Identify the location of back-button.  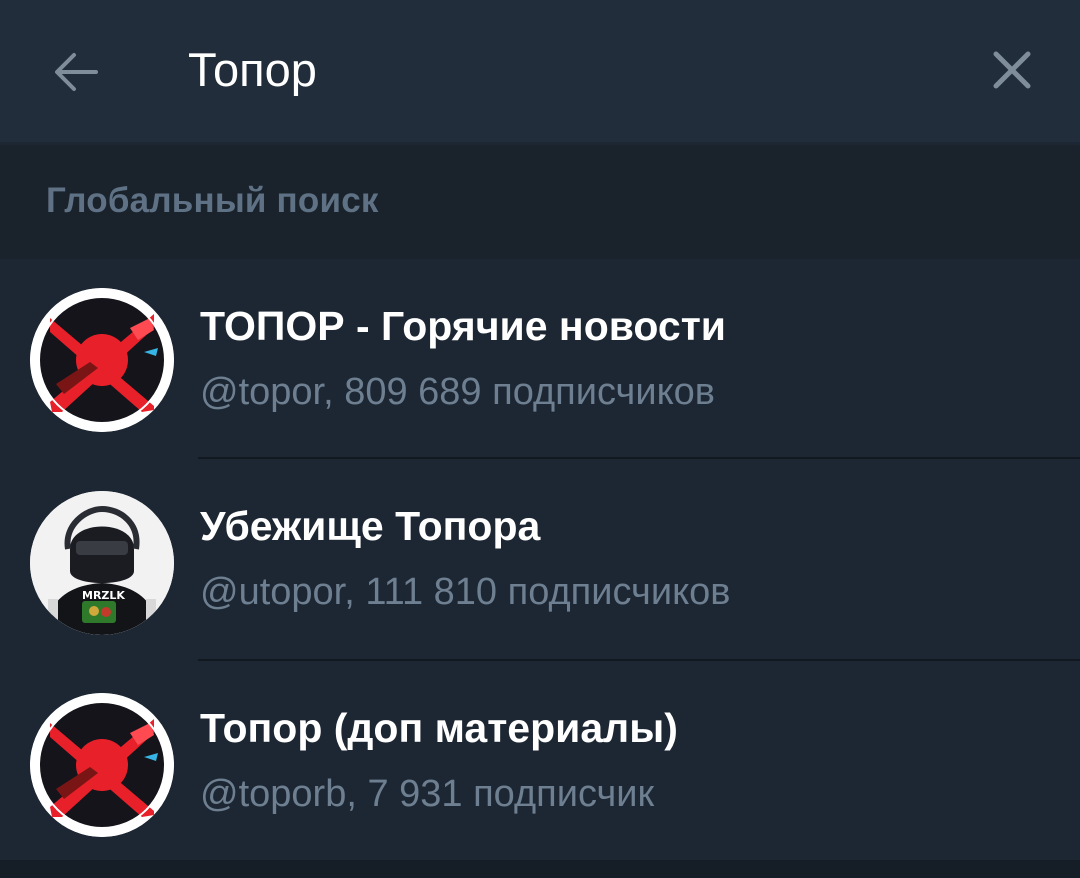
(76, 72).